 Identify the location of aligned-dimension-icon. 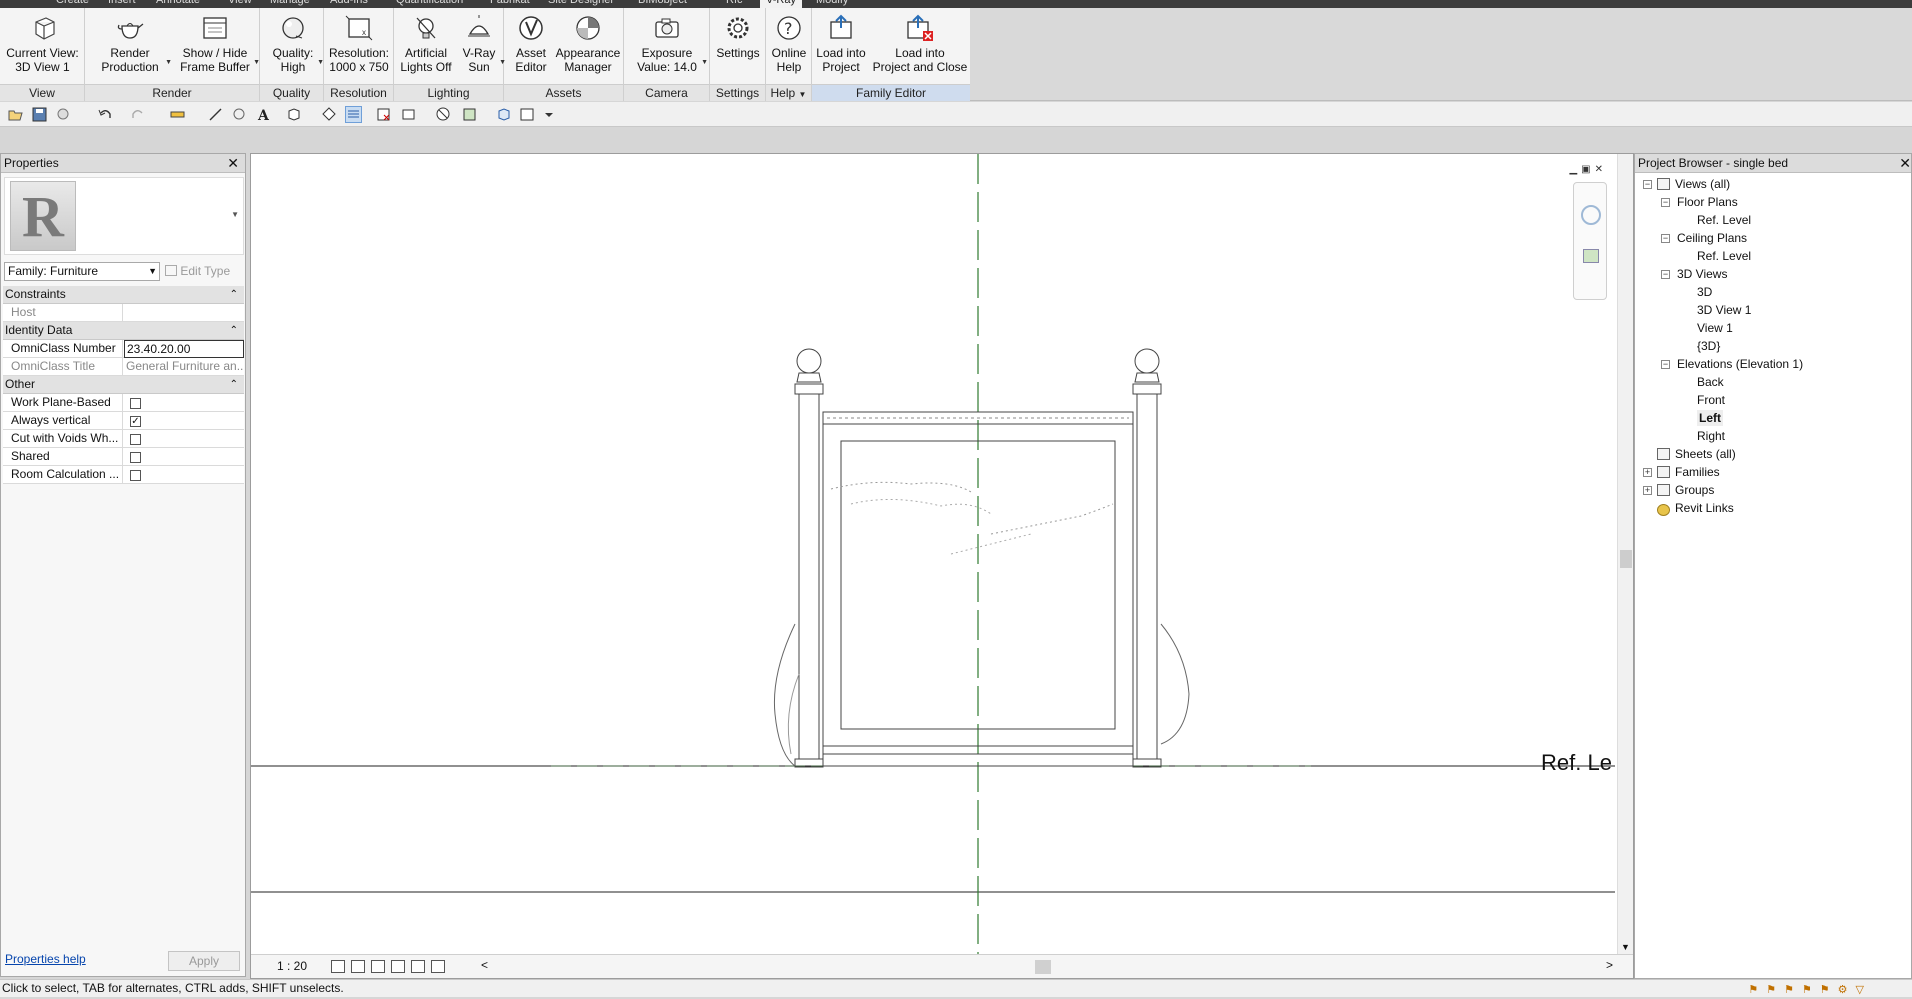
(215, 114).